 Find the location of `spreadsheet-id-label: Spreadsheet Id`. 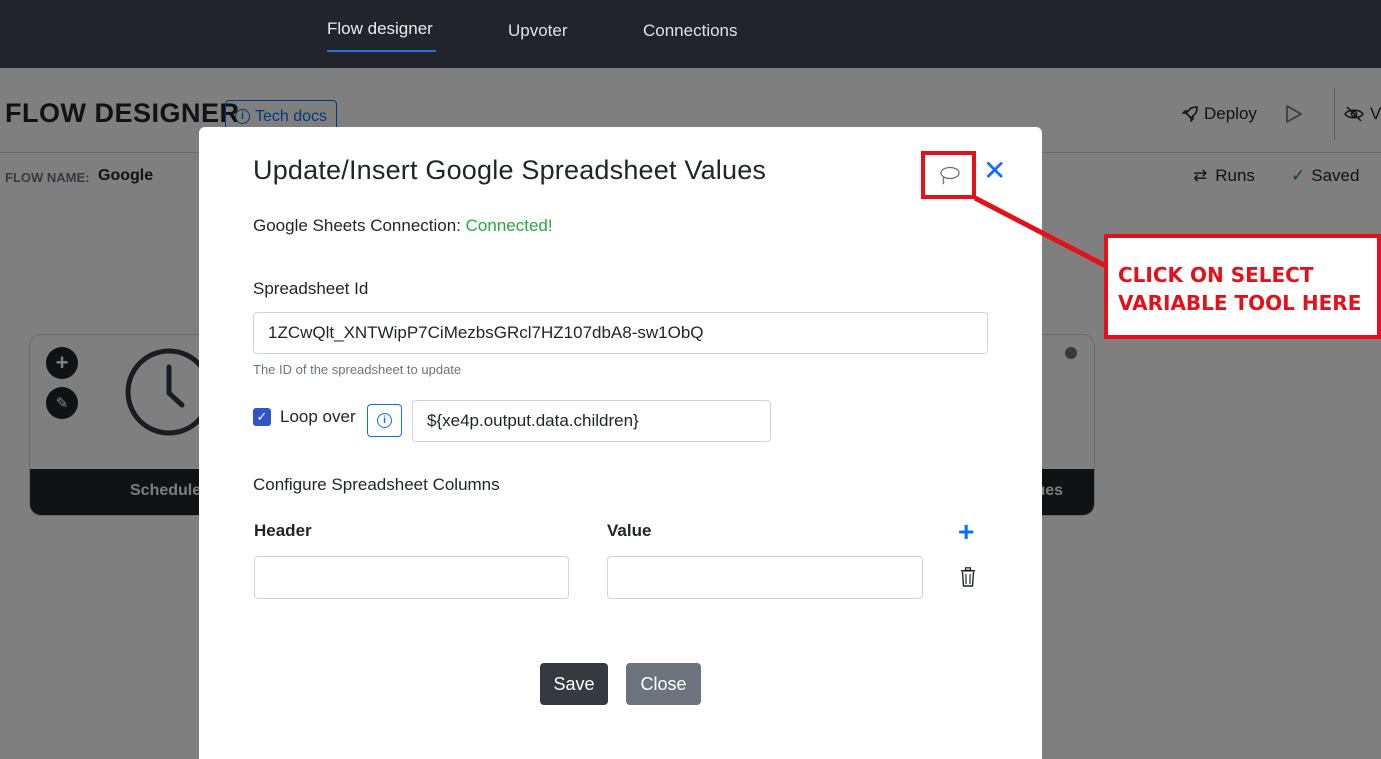

spreadsheet-id-label: Spreadsheet Id is located at coordinates (311, 288).